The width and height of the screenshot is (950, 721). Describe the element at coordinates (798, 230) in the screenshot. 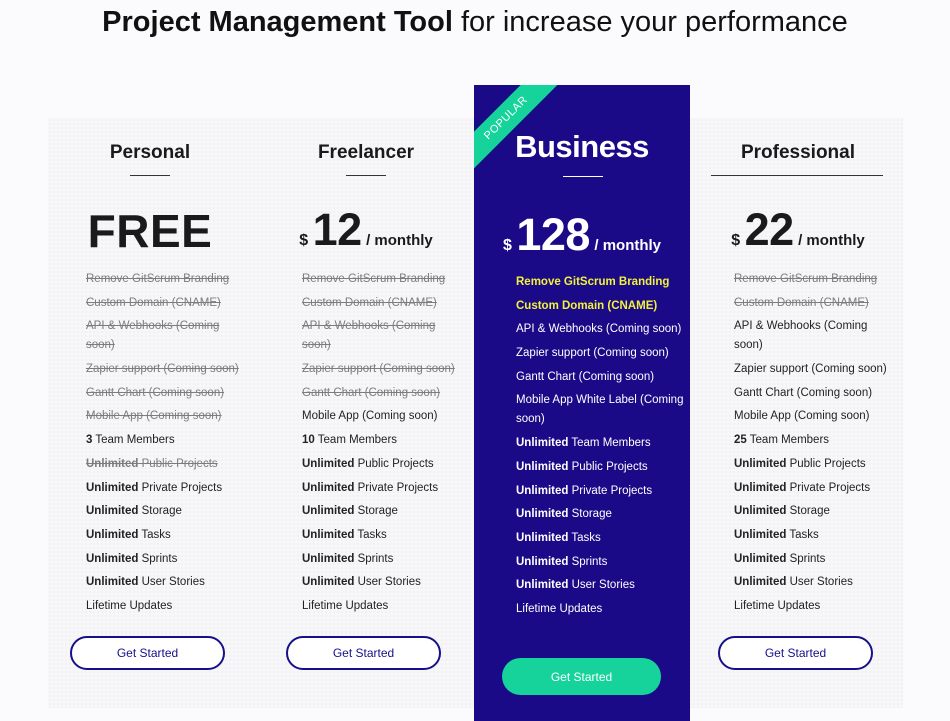

I see `plan-price: $ 22 / monthly` at that location.